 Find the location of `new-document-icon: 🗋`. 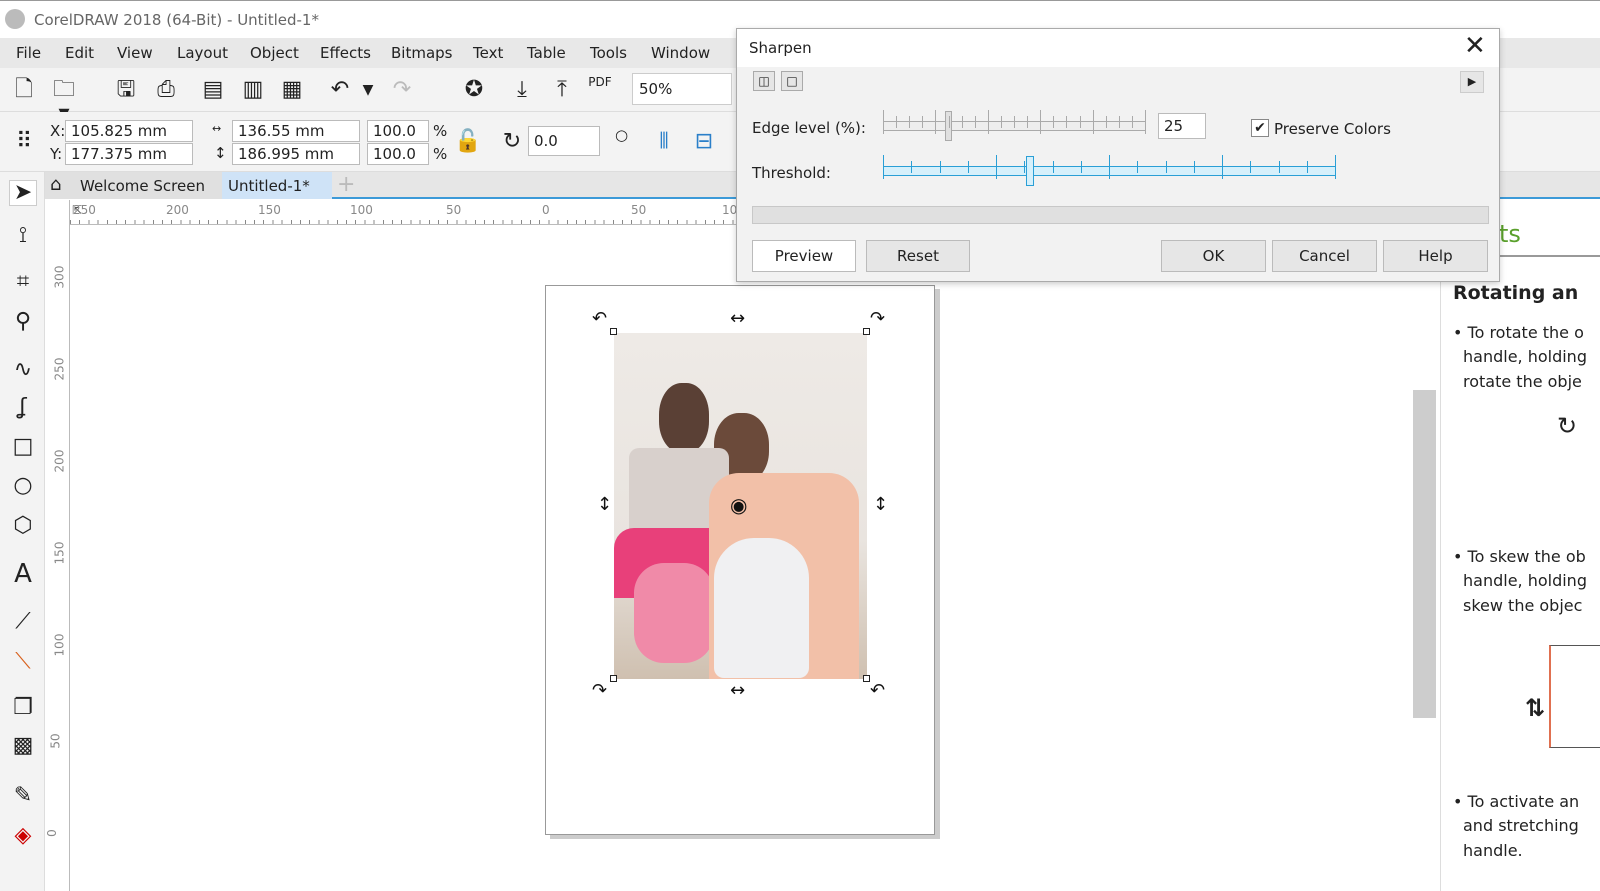

new-document-icon: 🗋 is located at coordinates (24, 90).